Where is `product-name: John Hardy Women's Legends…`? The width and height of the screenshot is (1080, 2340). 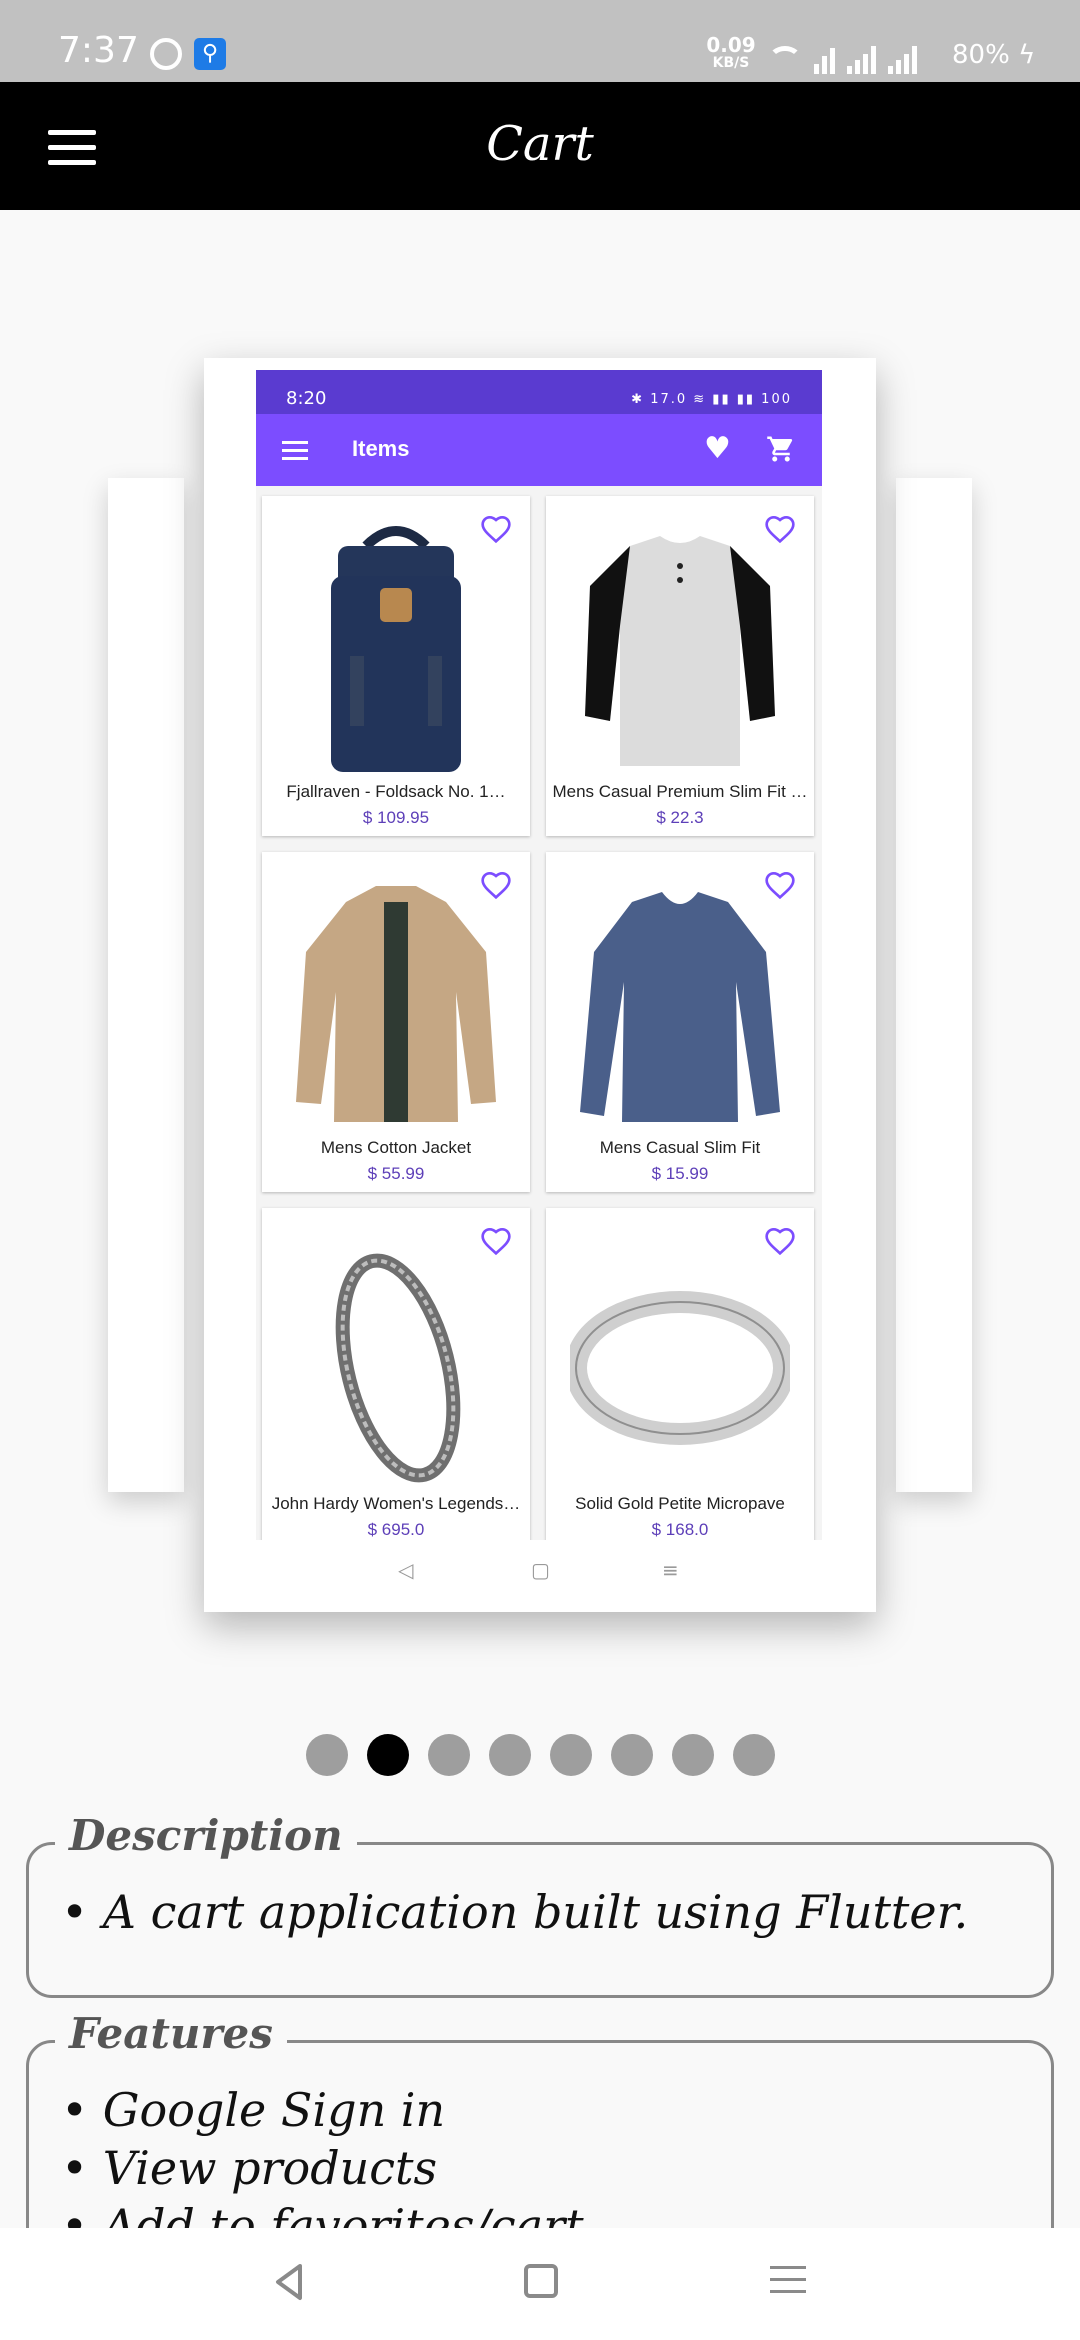
product-name: John Hardy Women's Legends… is located at coordinates (396, 1503).